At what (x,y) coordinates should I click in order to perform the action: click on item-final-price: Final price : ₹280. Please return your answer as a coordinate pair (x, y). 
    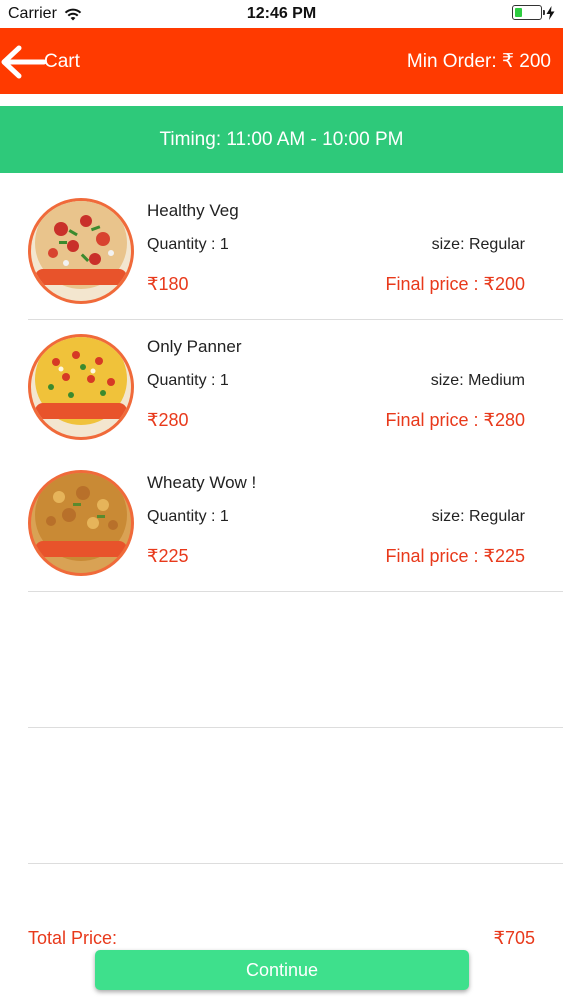
    Looking at the image, I should click on (455, 420).